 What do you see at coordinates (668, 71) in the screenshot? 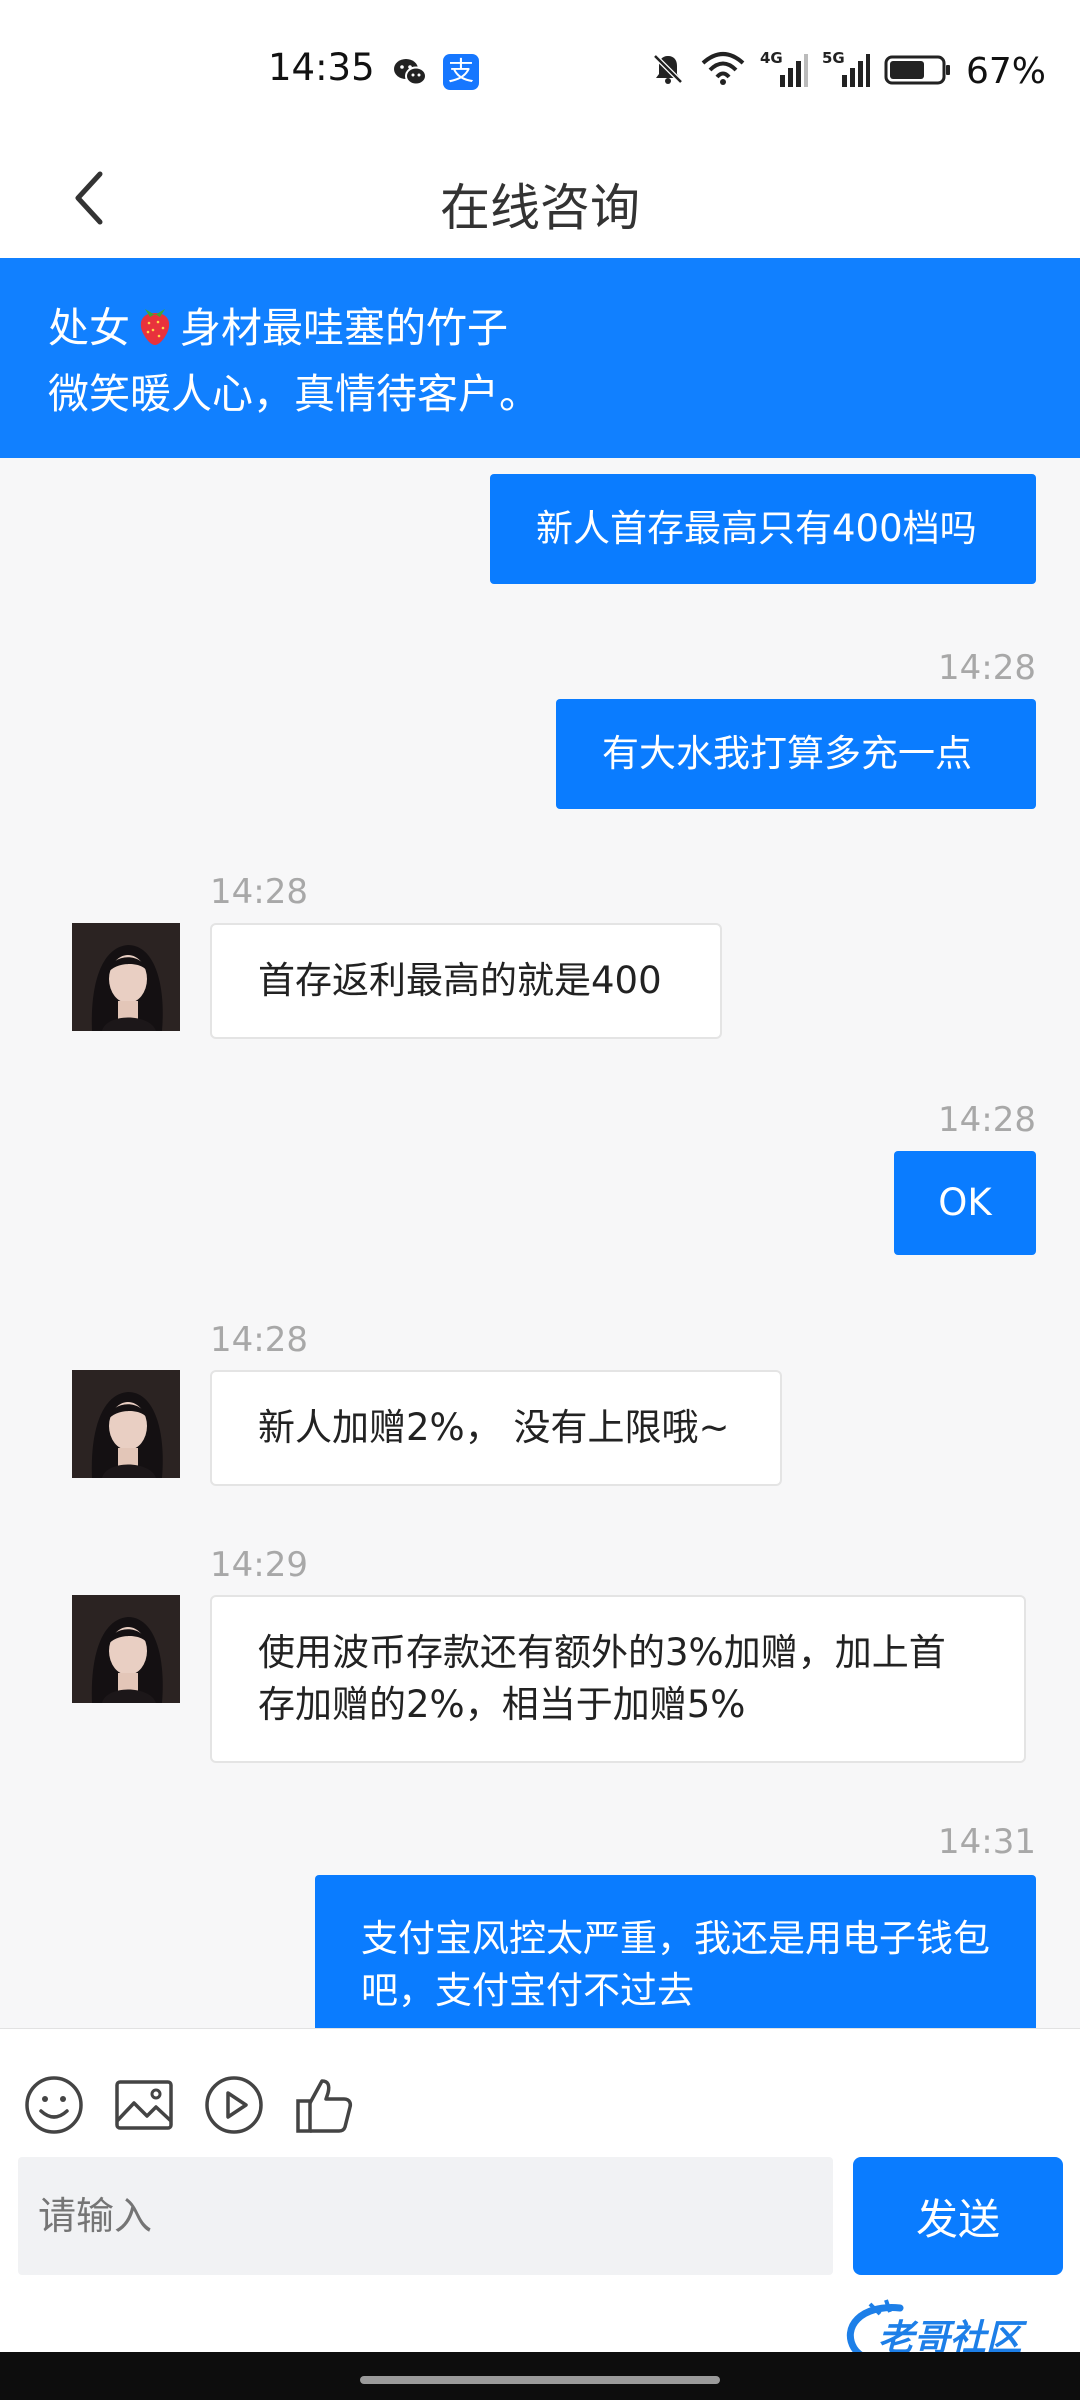
I see `mute-bell-icon` at bounding box center [668, 71].